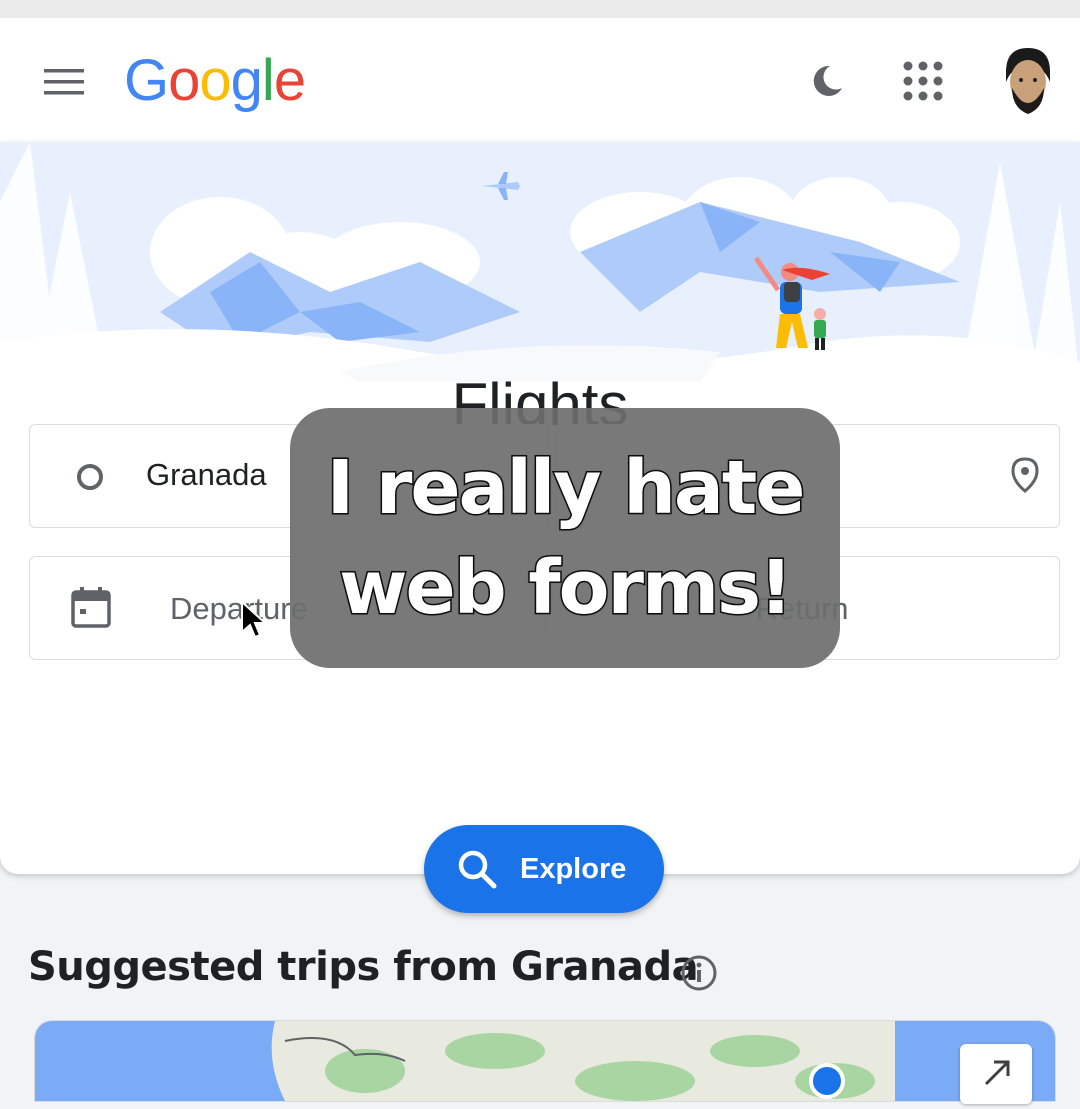 The height and width of the screenshot is (1109, 1080). Describe the element at coordinates (540, 80) in the screenshot. I see `app-bar: Google` at that location.